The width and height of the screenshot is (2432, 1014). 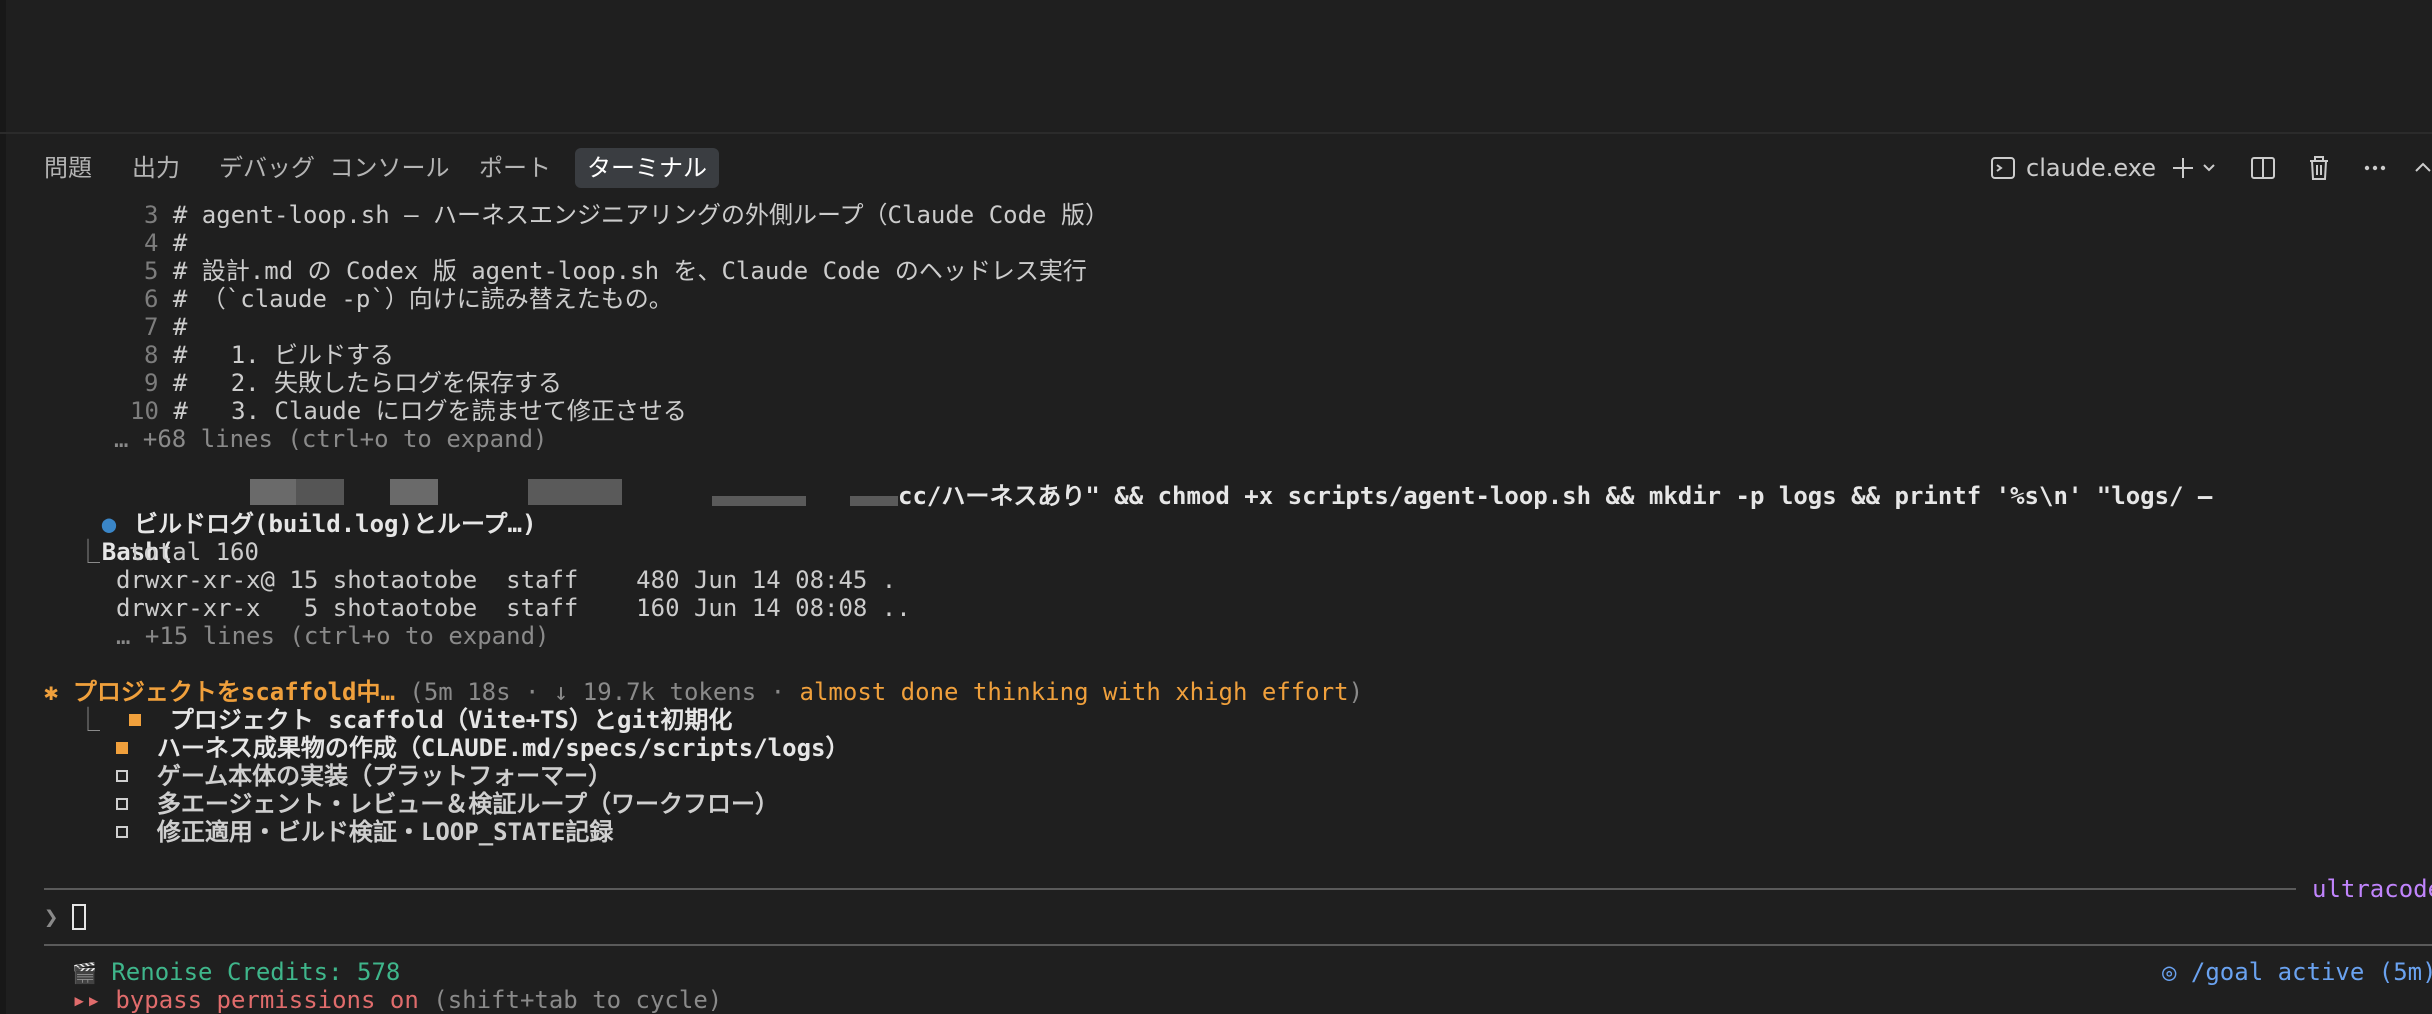 What do you see at coordinates (2297, 972) in the screenshot?
I see `goal-status: ◎ /goal active (5m)` at bounding box center [2297, 972].